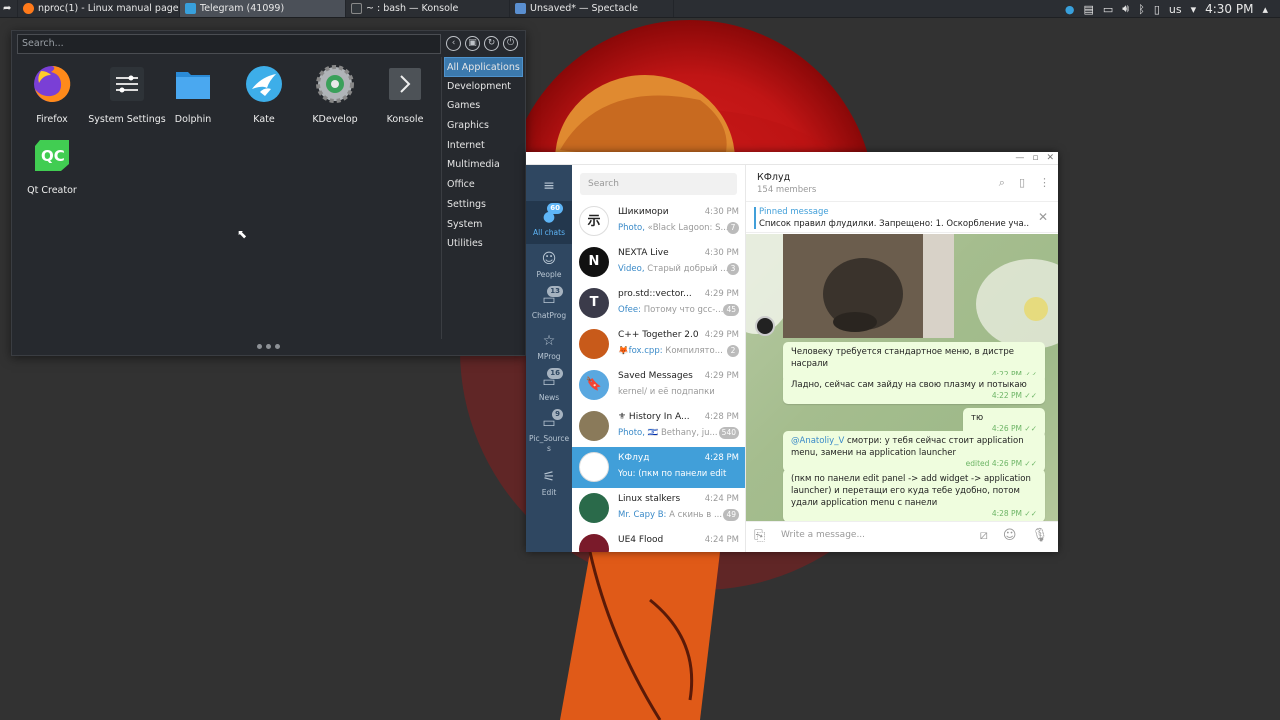 This screenshot has height=720, width=1280. Describe the element at coordinates (483, 67) in the screenshot. I see `category-all-applications: All Applications` at that location.